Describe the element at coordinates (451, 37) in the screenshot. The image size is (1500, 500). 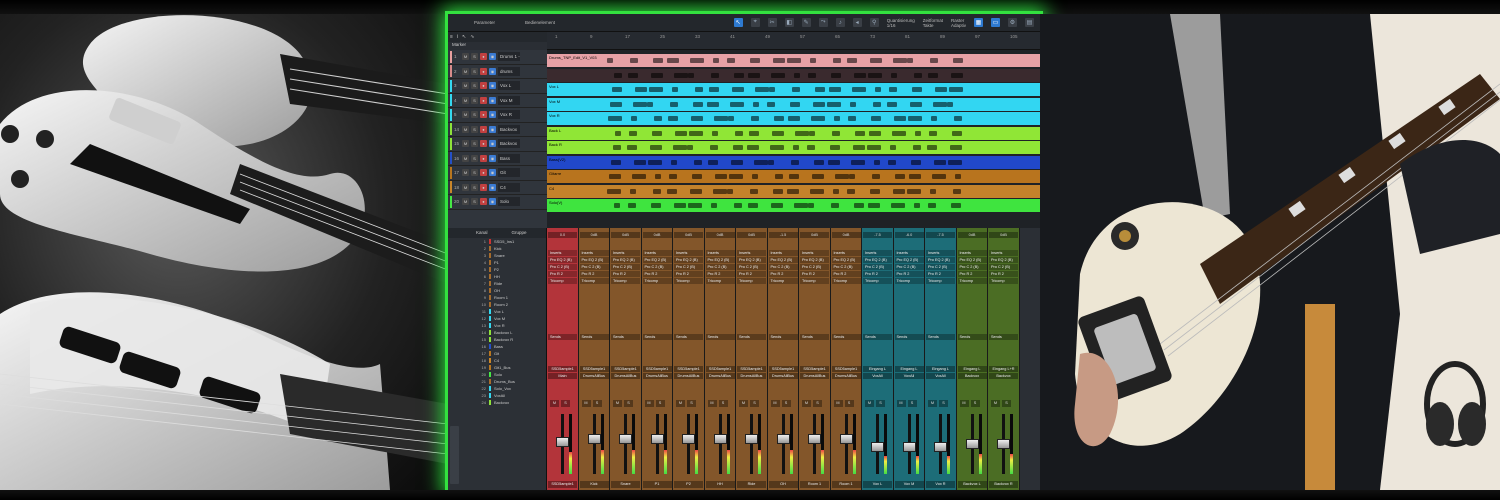
I see `list-icon: ≡` at that location.